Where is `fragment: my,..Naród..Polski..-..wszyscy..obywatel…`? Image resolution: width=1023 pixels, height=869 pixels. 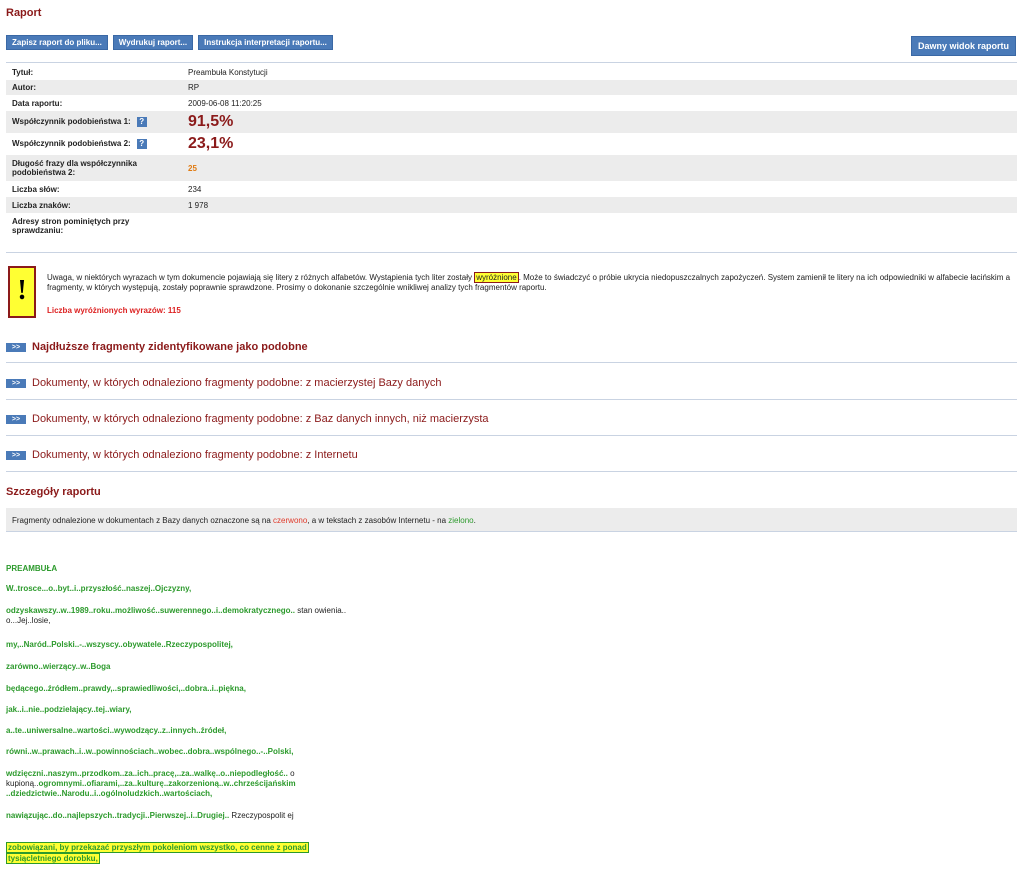 fragment: my,..Naród..Polski..-..wszyscy..obywatel… is located at coordinates (186, 645).